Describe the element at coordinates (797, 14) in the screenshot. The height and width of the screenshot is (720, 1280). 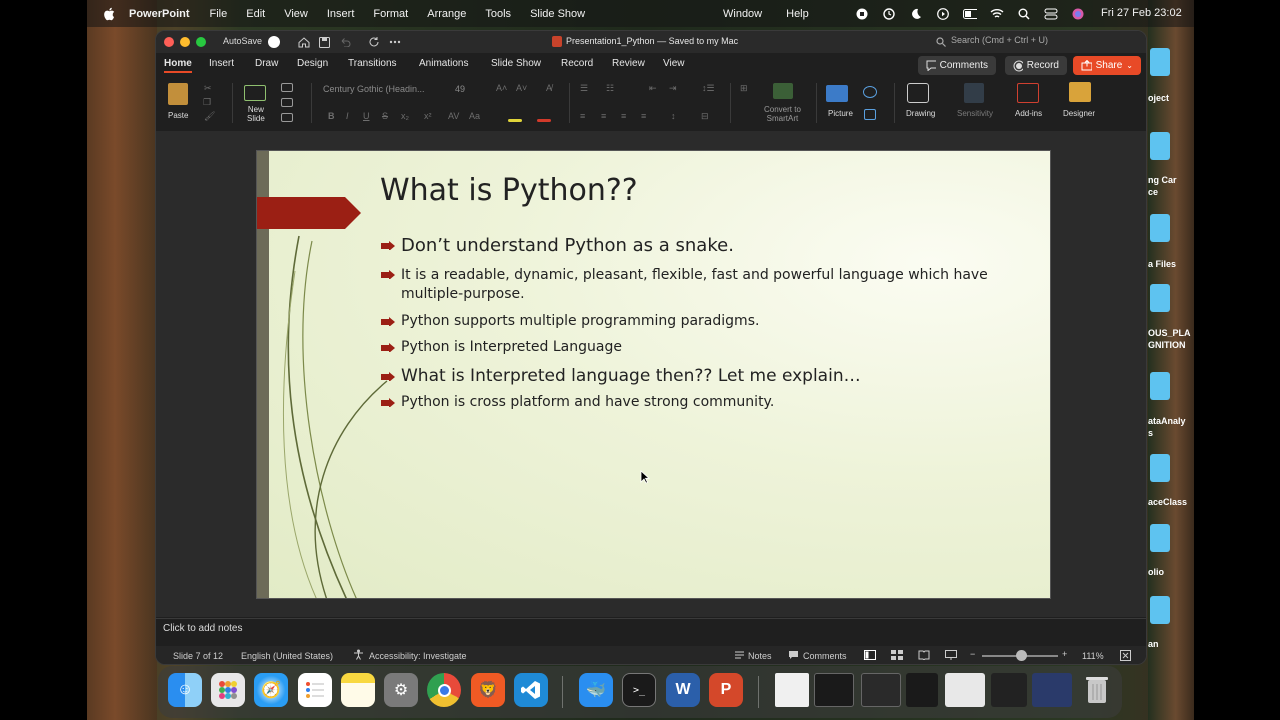
I see `menu-help: Help` at that location.